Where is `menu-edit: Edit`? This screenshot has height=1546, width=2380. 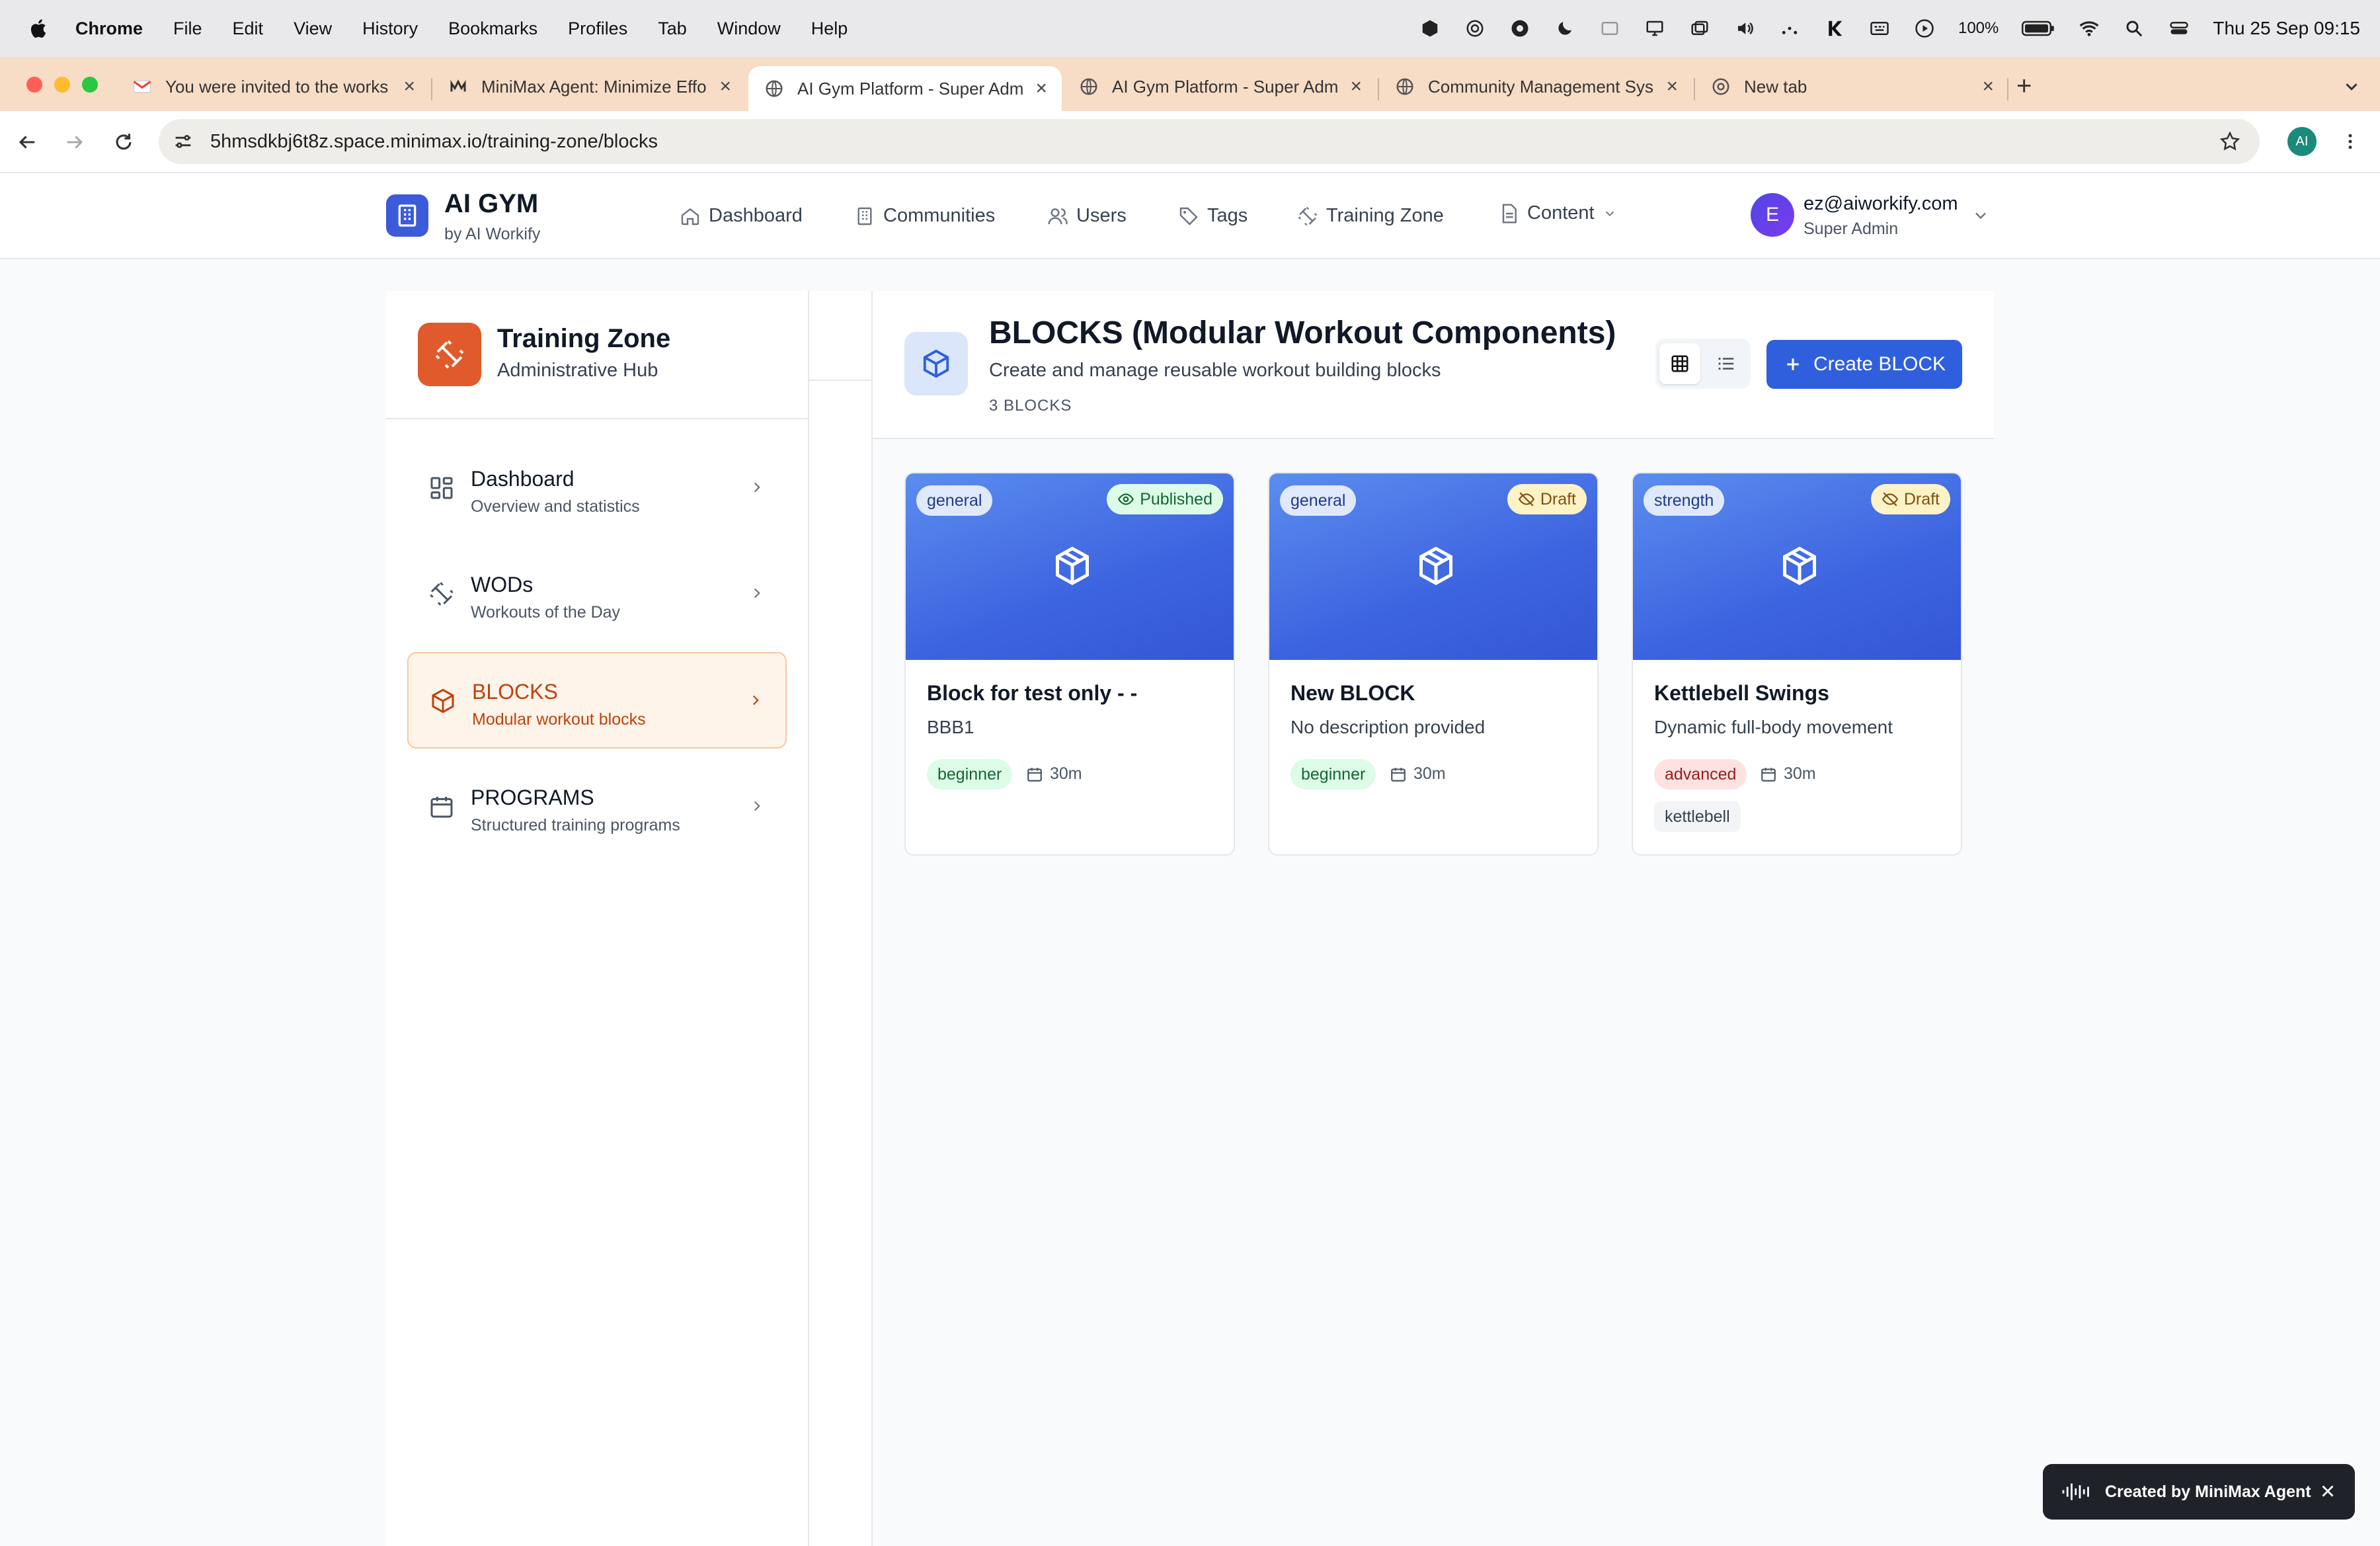 menu-edit: Edit is located at coordinates (248, 29).